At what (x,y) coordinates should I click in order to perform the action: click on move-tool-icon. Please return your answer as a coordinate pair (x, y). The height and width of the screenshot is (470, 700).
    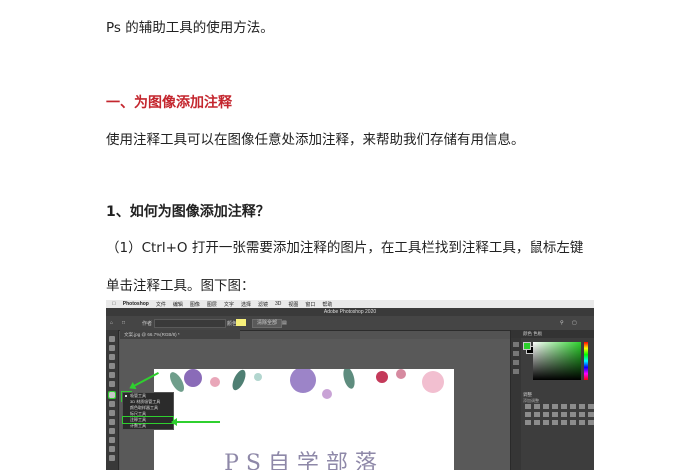
    Looking at the image, I should click on (112, 339).